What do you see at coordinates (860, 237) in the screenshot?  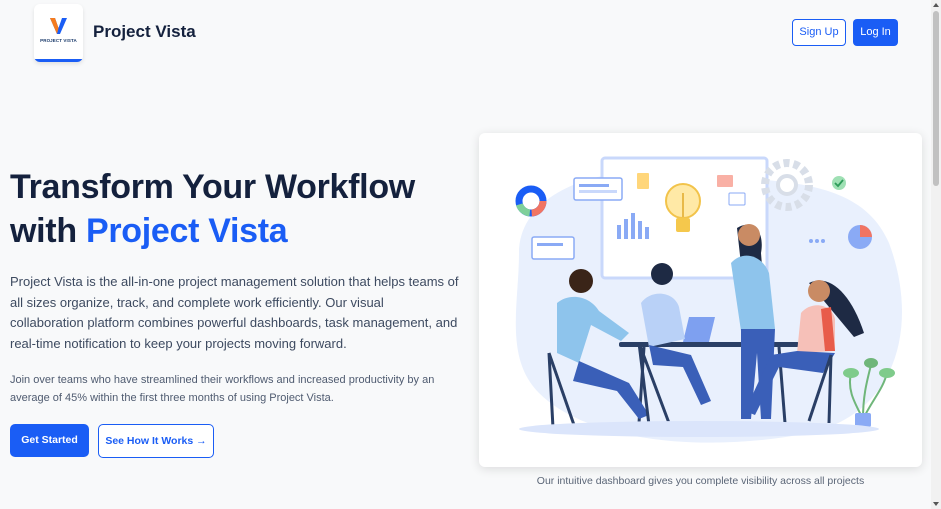 I see `pie-chart-icon` at bounding box center [860, 237].